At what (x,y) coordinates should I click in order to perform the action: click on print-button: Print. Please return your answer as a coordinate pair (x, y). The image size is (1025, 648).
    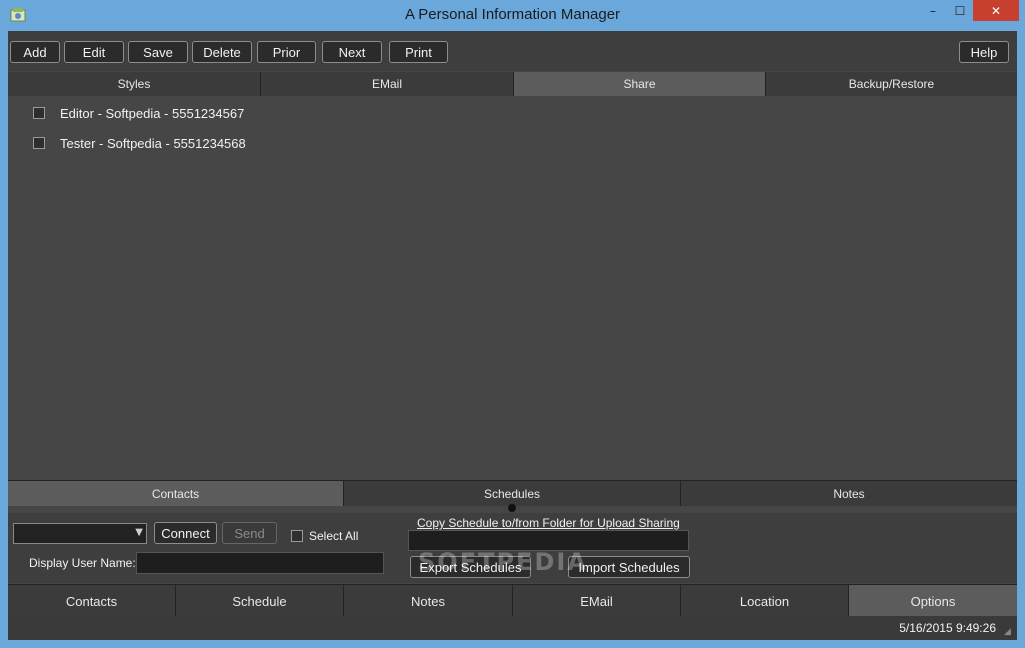
    Looking at the image, I should click on (418, 52).